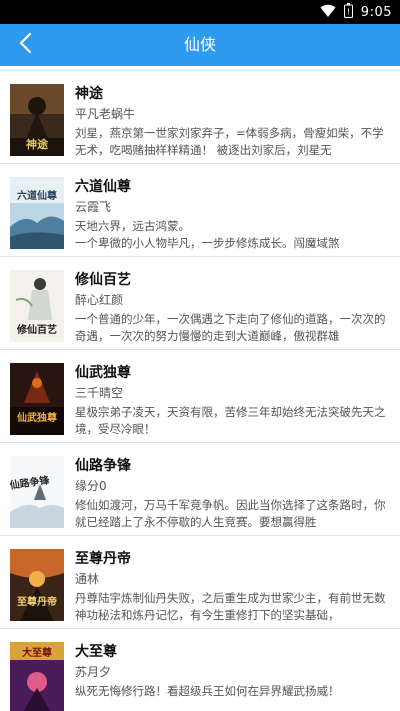 Image resolution: width=400 pixels, height=711 pixels. What do you see at coordinates (99, 300) in the screenshot?
I see `book-author: 醉心红颜` at bounding box center [99, 300].